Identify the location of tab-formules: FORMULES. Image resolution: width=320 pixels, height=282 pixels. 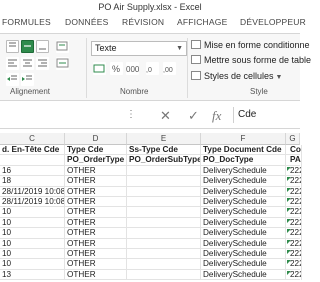
(26, 22).